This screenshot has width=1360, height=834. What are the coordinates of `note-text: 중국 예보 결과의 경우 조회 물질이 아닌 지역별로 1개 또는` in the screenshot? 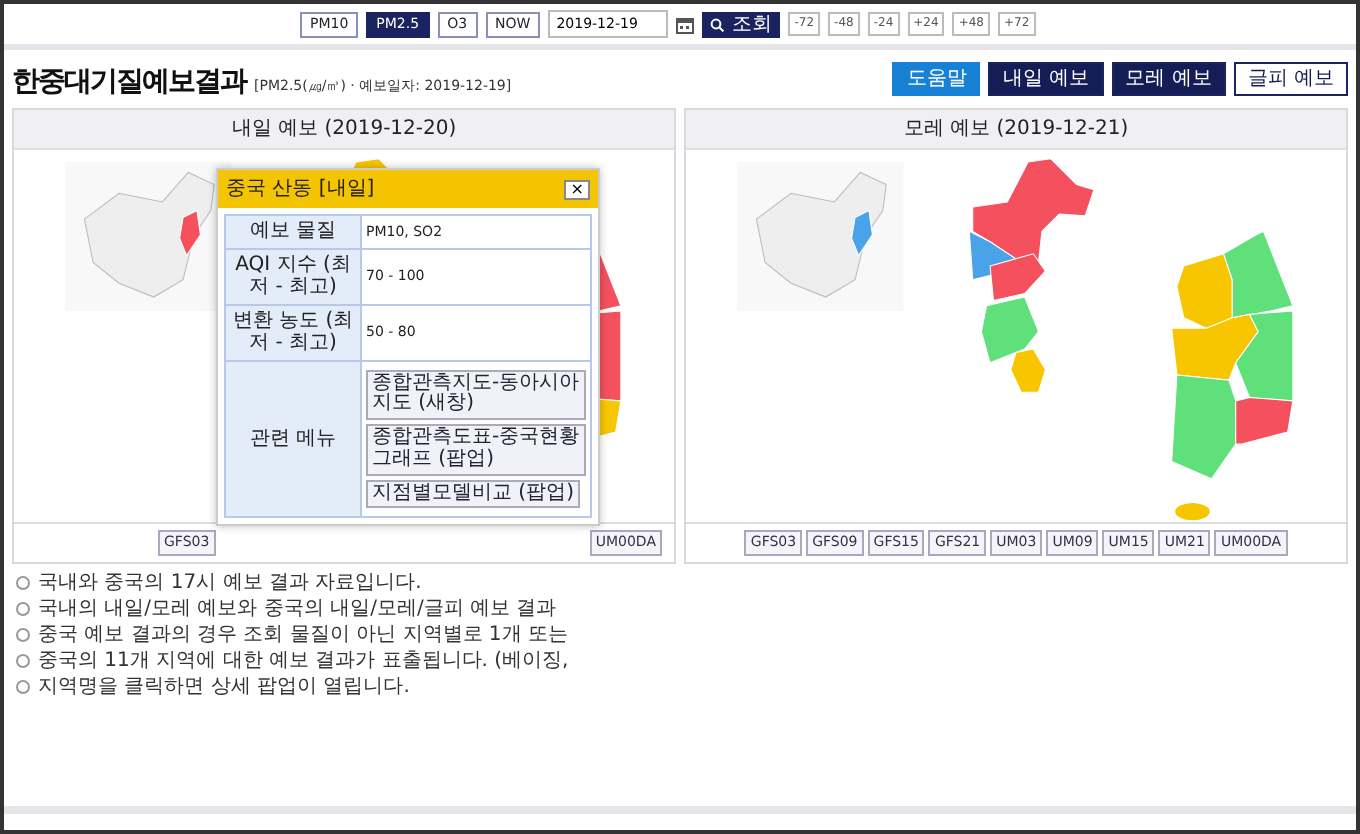 It's located at (303, 635).